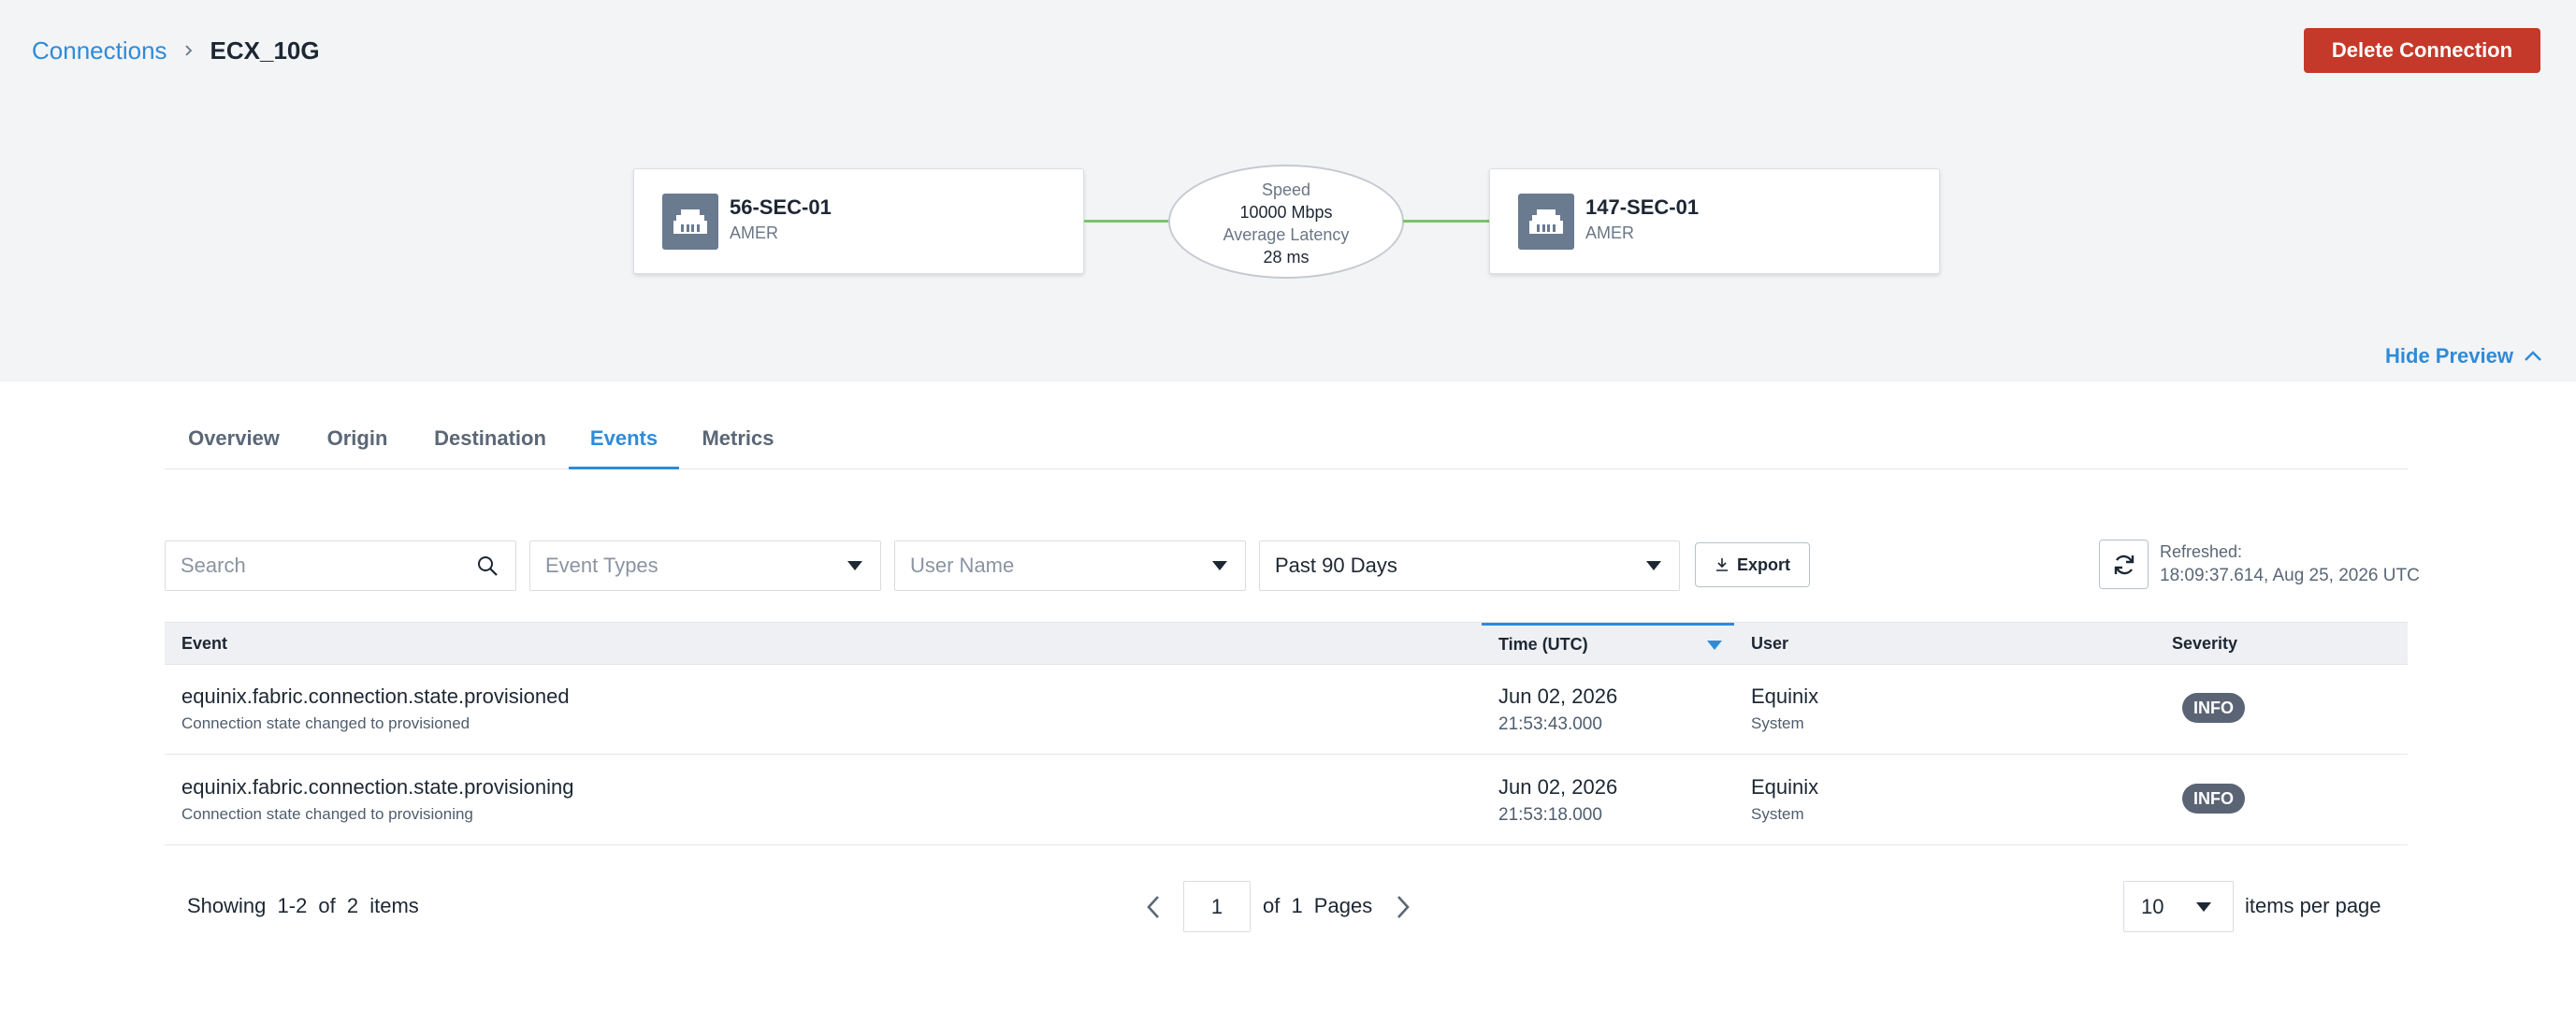 This screenshot has width=2576, height=1023. What do you see at coordinates (1763, 564) in the screenshot?
I see `export-label: Export` at bounding box center [1763, 564].